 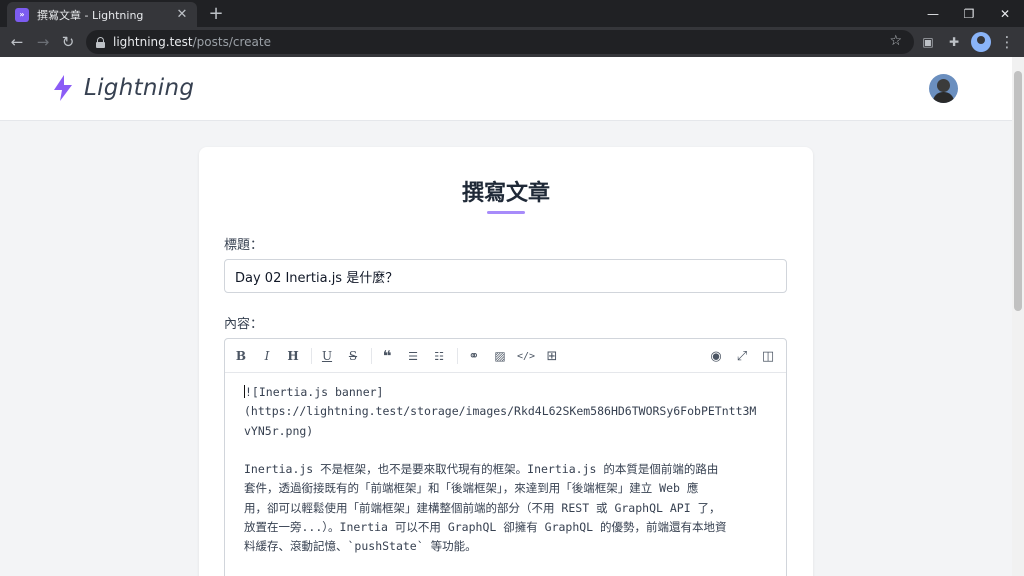 I want to click on close-window-button: ✕, so click(x=1005, y=13).